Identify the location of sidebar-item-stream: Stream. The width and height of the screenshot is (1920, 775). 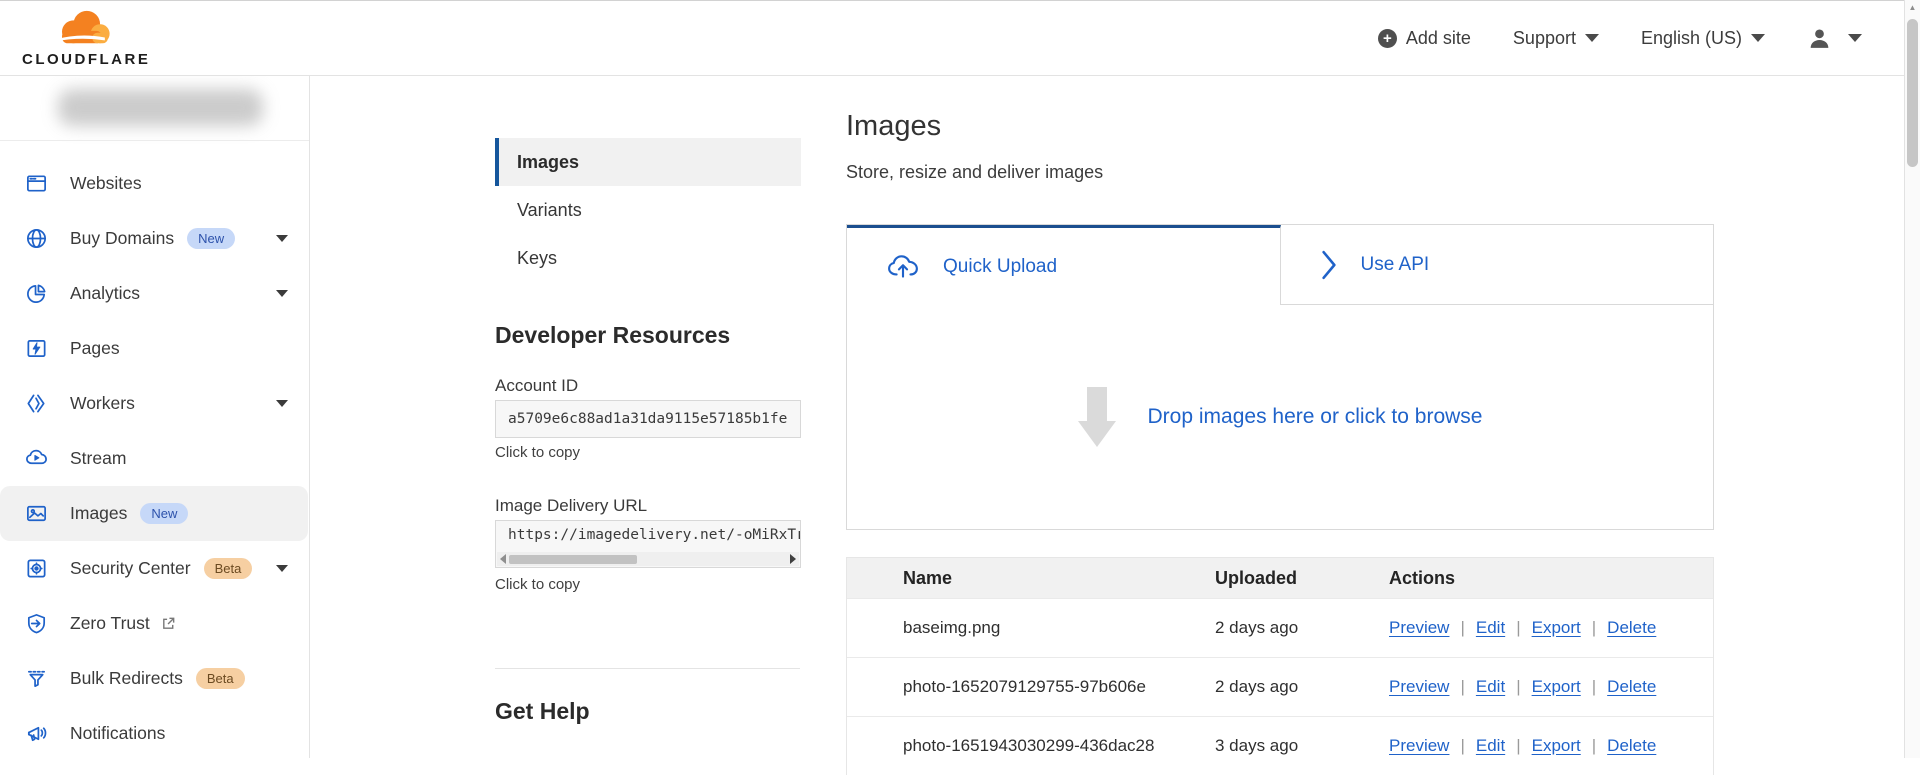
(154, 458).